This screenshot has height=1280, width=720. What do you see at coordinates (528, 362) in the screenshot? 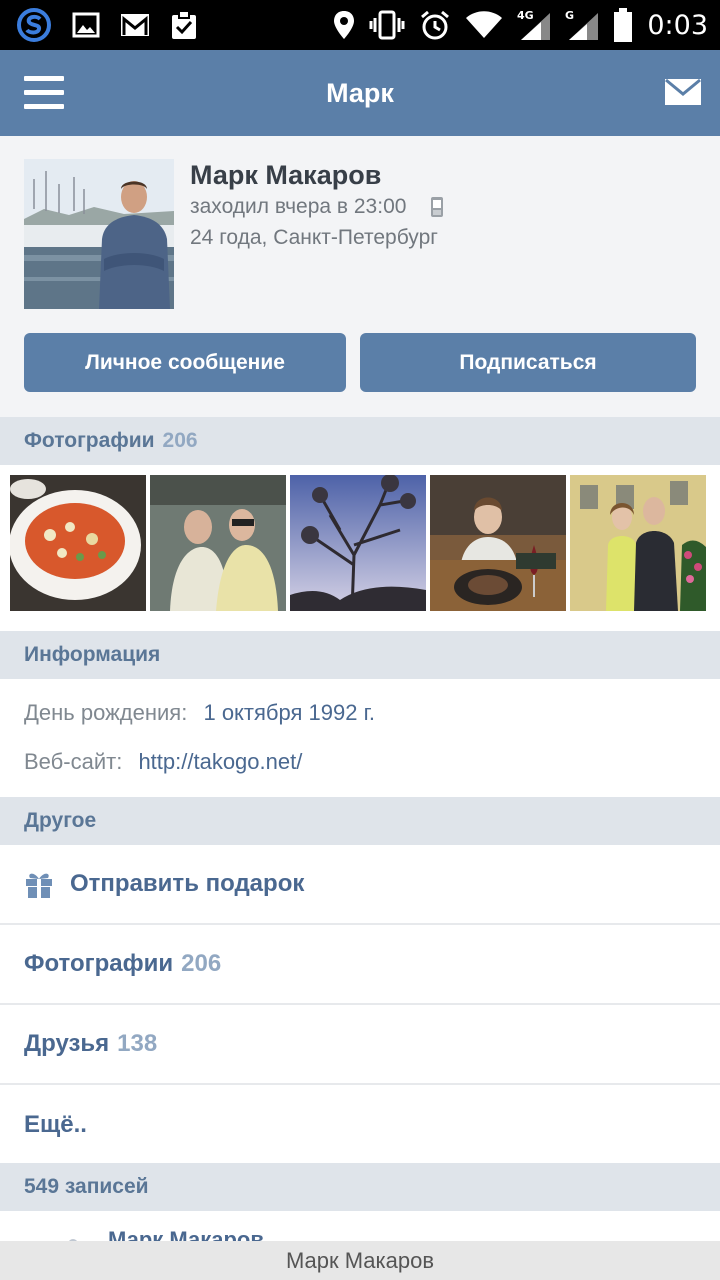
I see `subscribe-button: Подписаться` at bounding box center [528, 362].